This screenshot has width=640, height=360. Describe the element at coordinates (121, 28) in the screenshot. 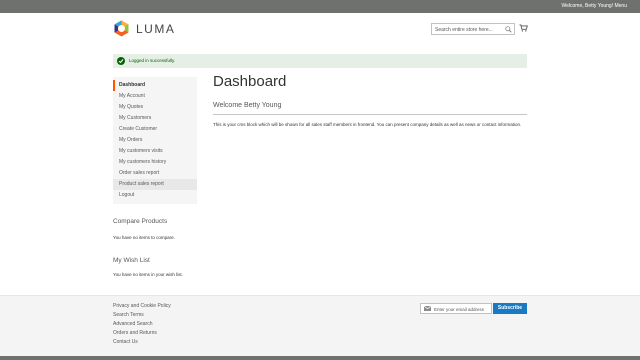

I see `luma-logo-icon` at that location.